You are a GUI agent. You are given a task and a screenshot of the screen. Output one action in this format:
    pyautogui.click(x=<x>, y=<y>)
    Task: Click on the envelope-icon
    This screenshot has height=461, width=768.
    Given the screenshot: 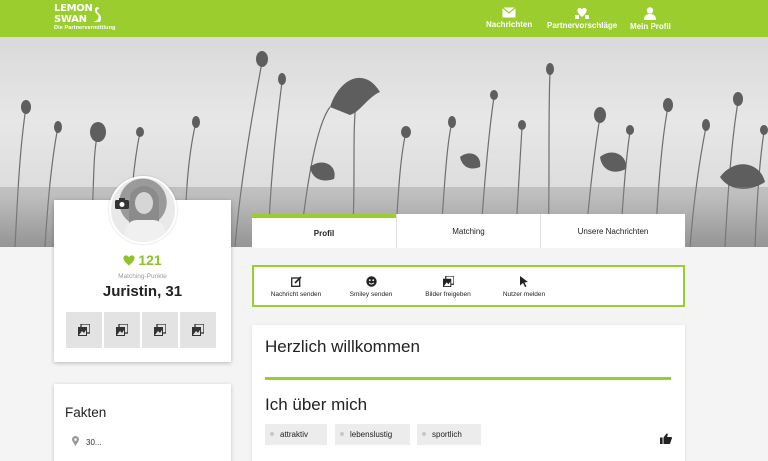 What is the action you would take?
    pyautogui.click(x=509, y=12)
    